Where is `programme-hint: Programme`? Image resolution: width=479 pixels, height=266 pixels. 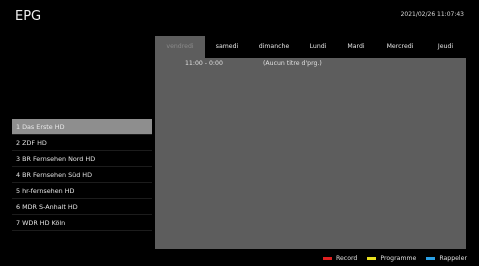
programme-hint: Programme is located at coordinates (391, 258).